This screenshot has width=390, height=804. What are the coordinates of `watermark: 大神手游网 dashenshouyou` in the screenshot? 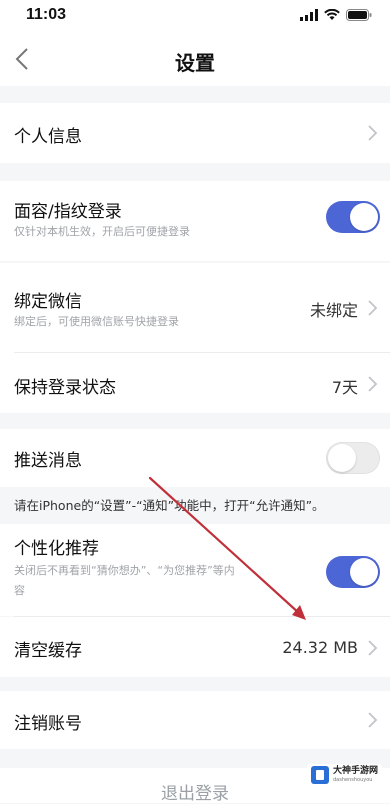 It's located at (344, 775).